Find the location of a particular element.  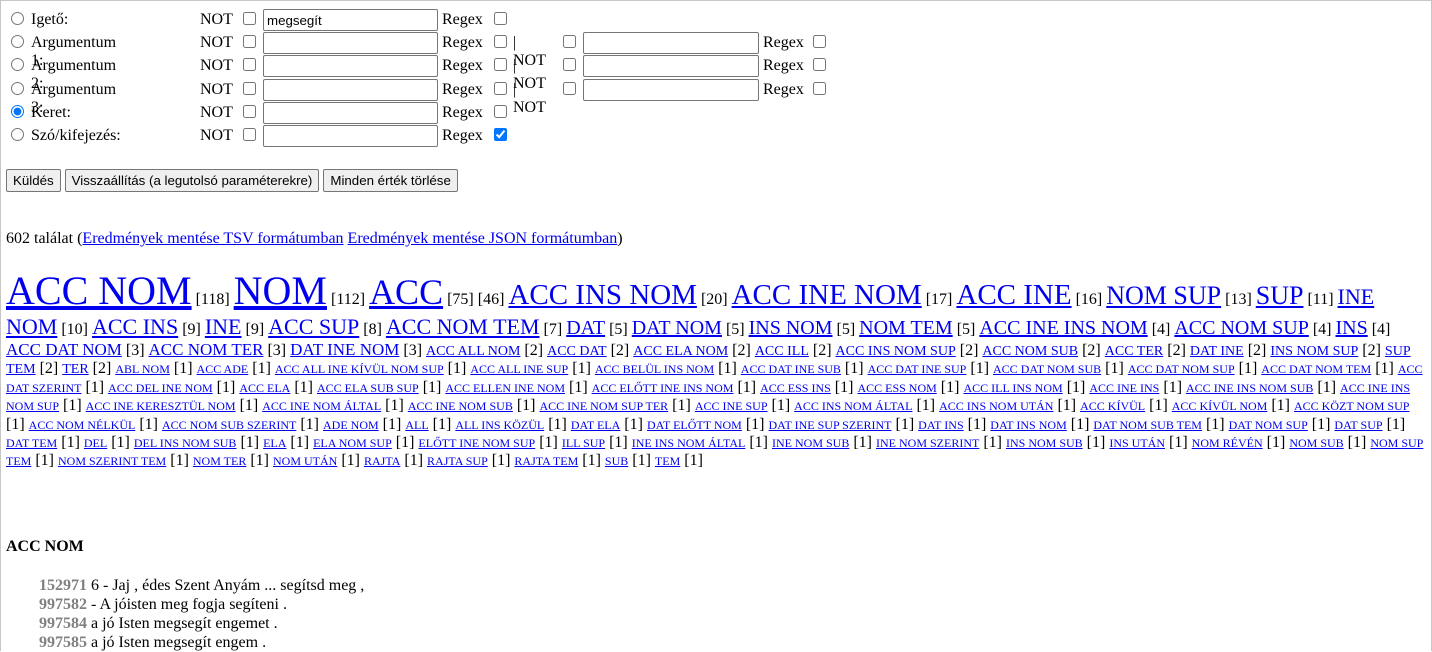

cloud-link: ACC NOM SUP is located at coordinates (1241, 328).